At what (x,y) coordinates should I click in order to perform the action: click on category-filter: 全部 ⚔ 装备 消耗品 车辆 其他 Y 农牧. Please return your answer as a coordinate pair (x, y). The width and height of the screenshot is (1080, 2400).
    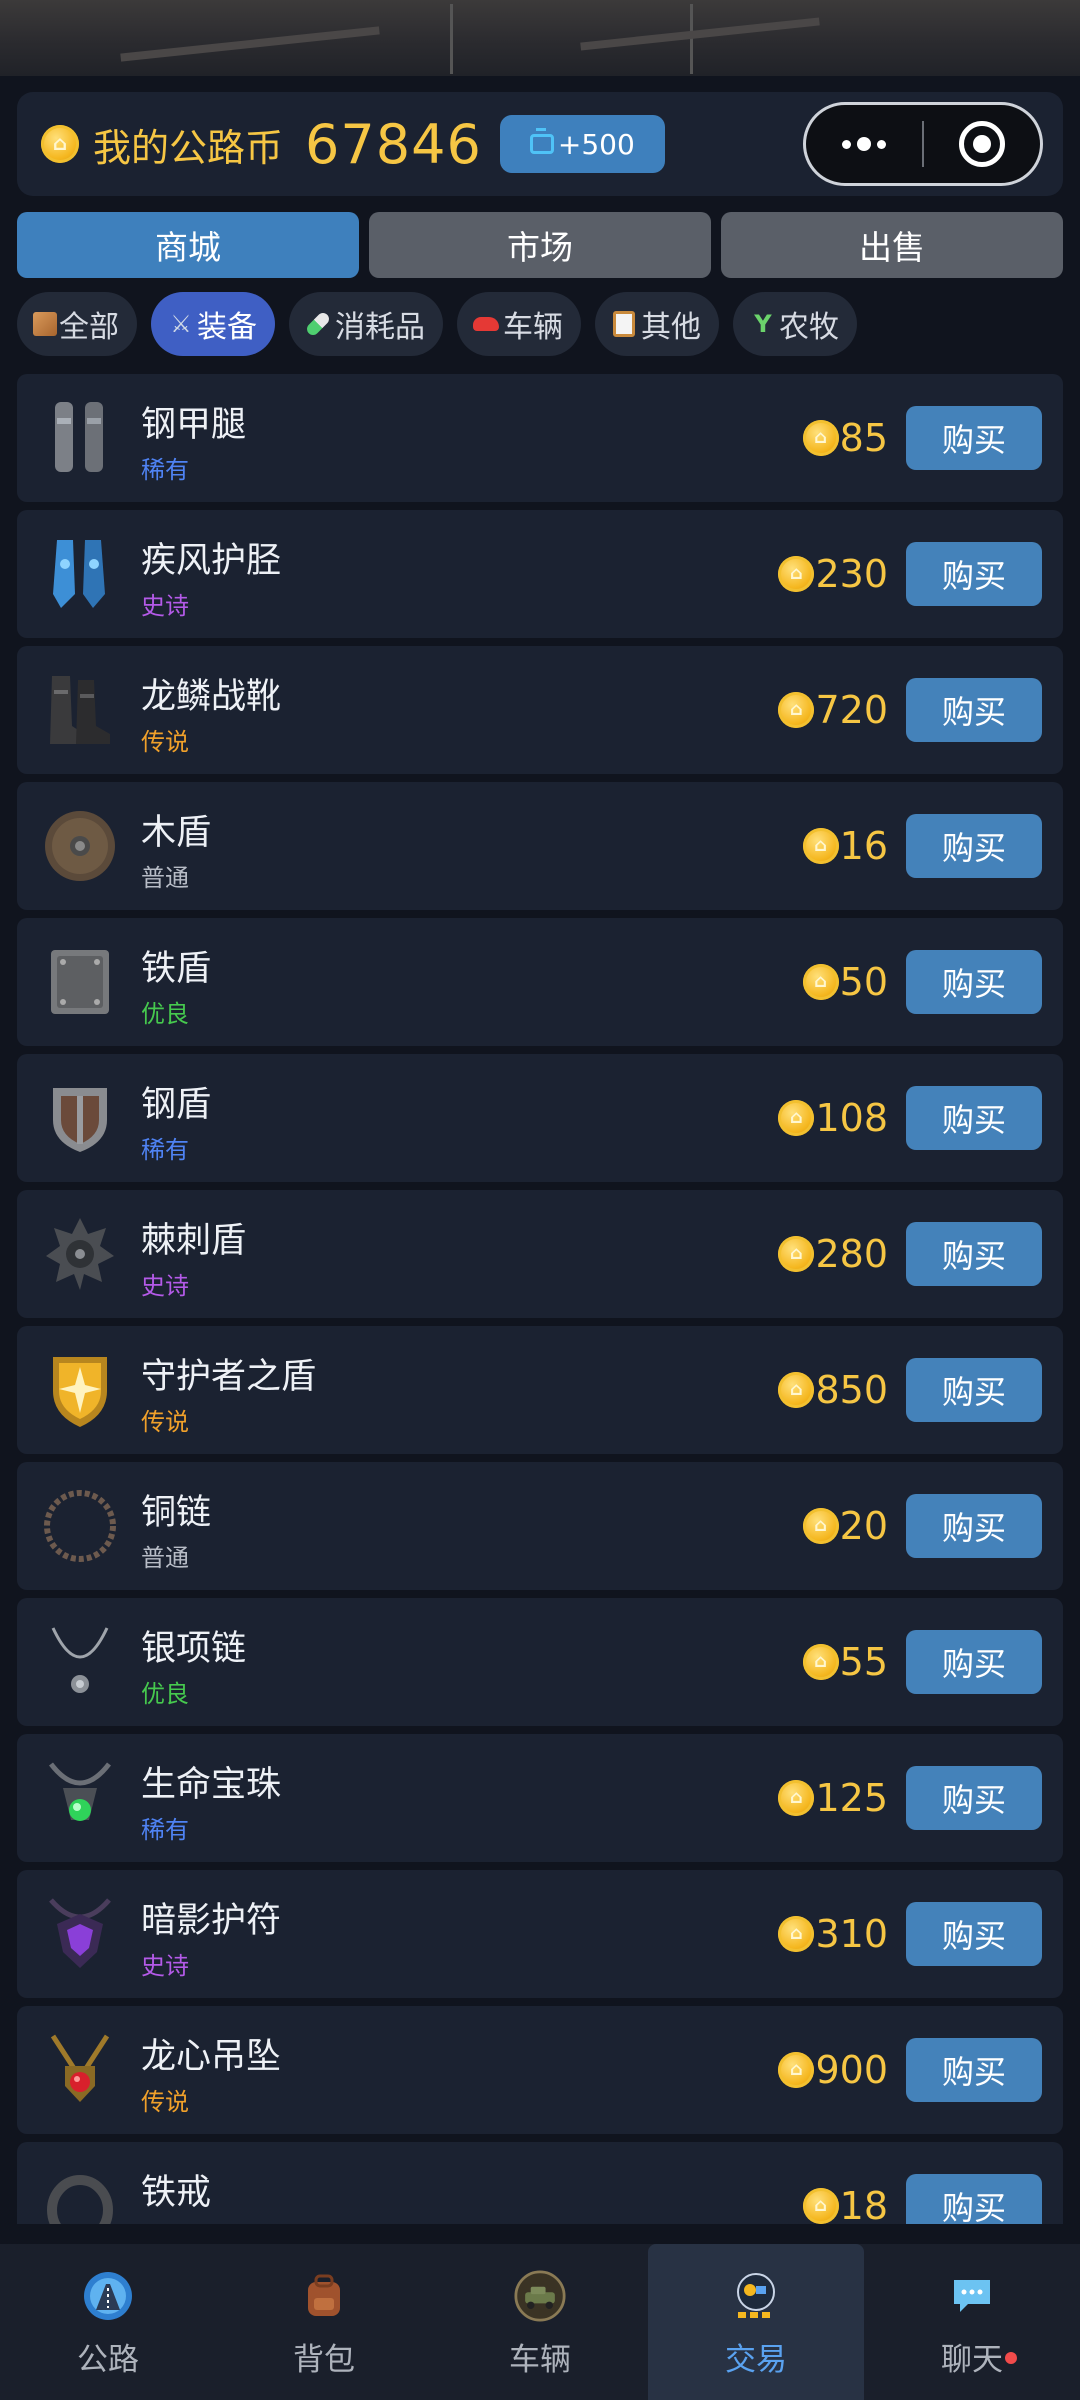
    Looking at the image, I should click on (437, 324).